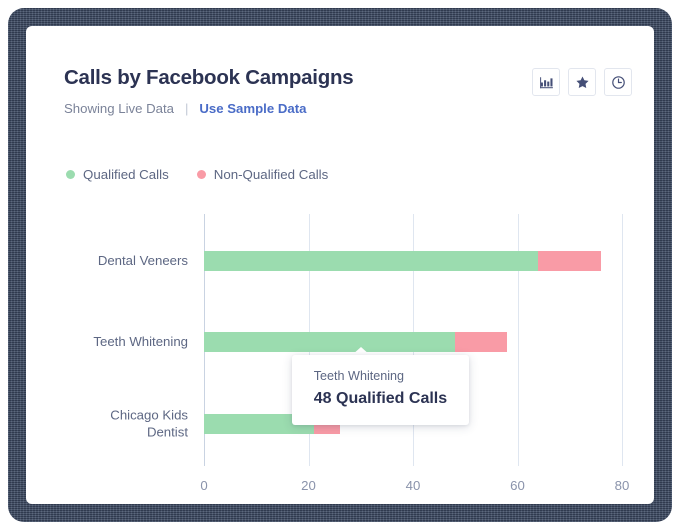  Describe the element at coordinates (140, 341) in the screenshot. I see `y-axis-category-label: Teeth Whitening` at that location.